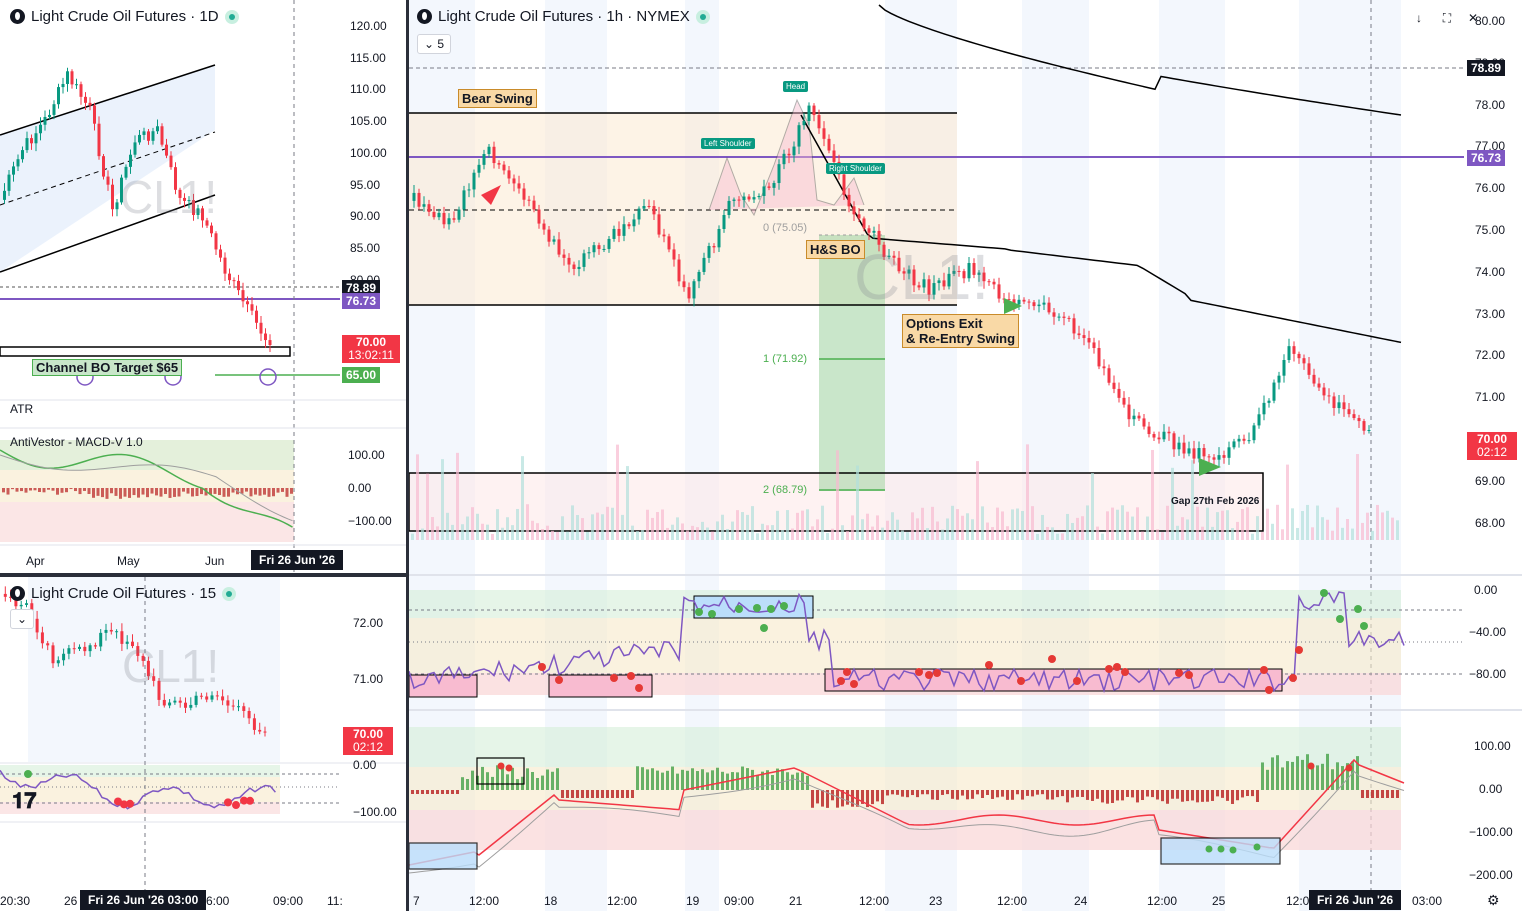  Describe the element at coordinates (1419, 18) in the screenshot. I see `scroll-down-icon: ↓` at that location.